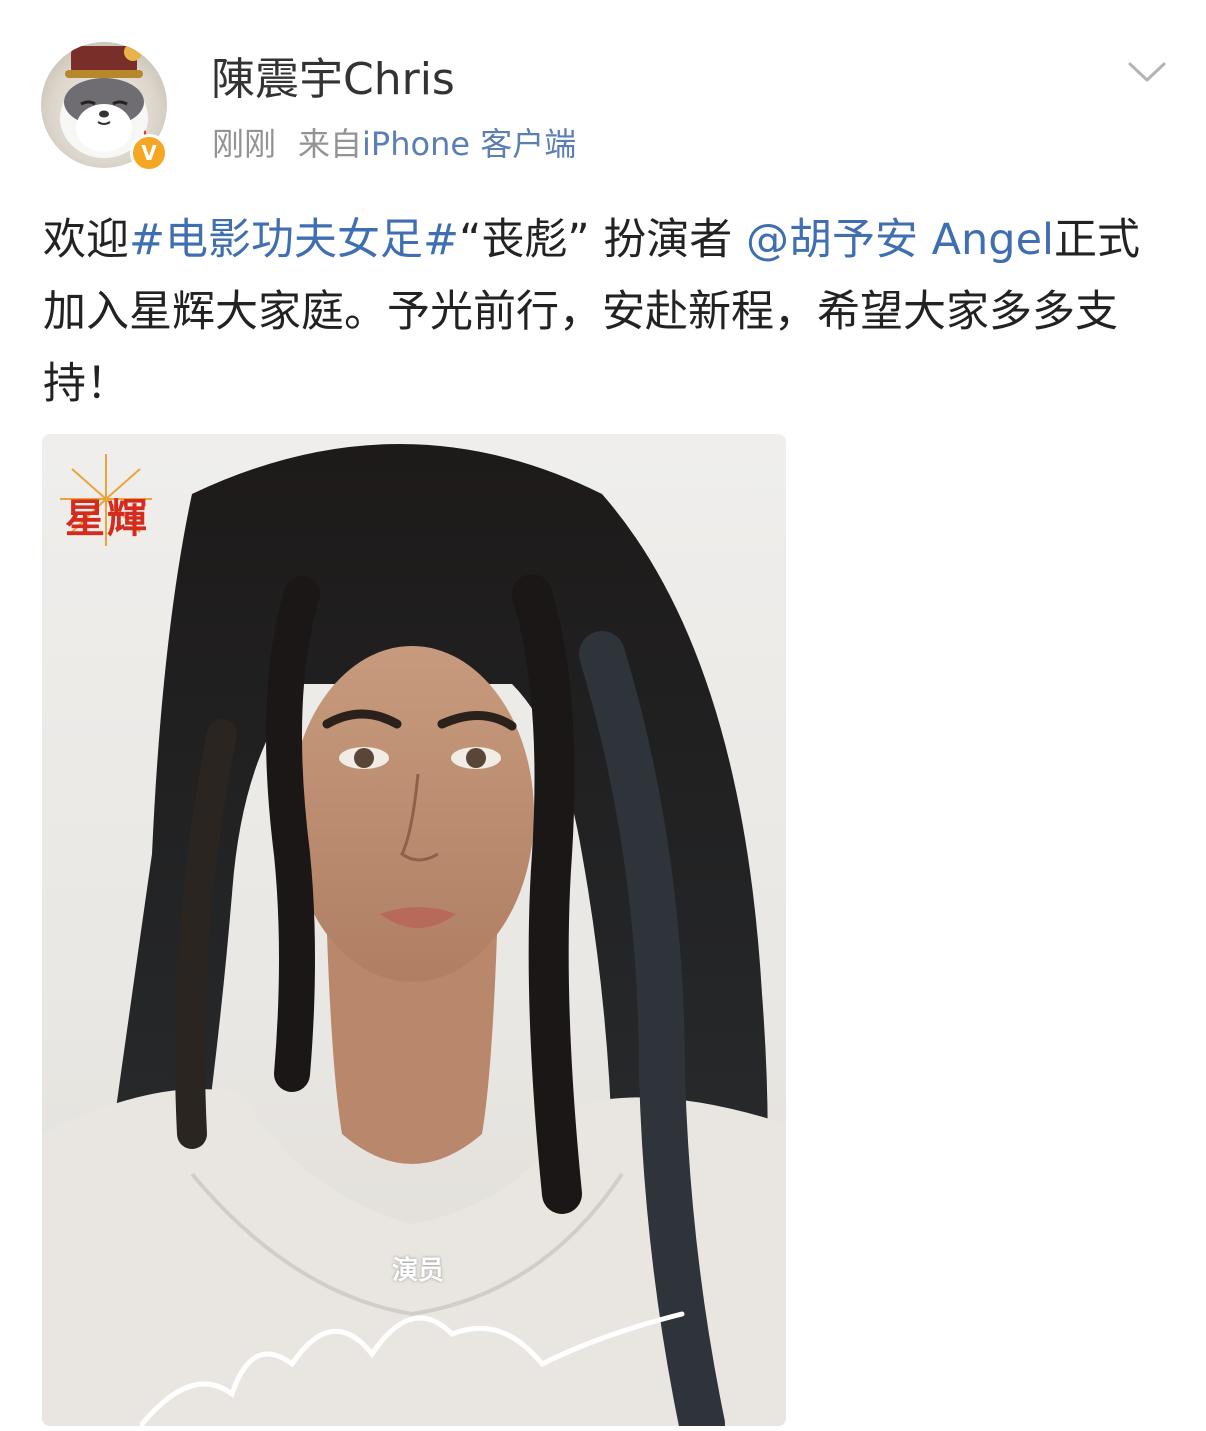 Image resolution: width=1206 pixels, height=1431 pixels. What do you see at coordinates (330, 144) in the screenshot?
I see `source-prefix: 来自` at bounding box center [330, 144].